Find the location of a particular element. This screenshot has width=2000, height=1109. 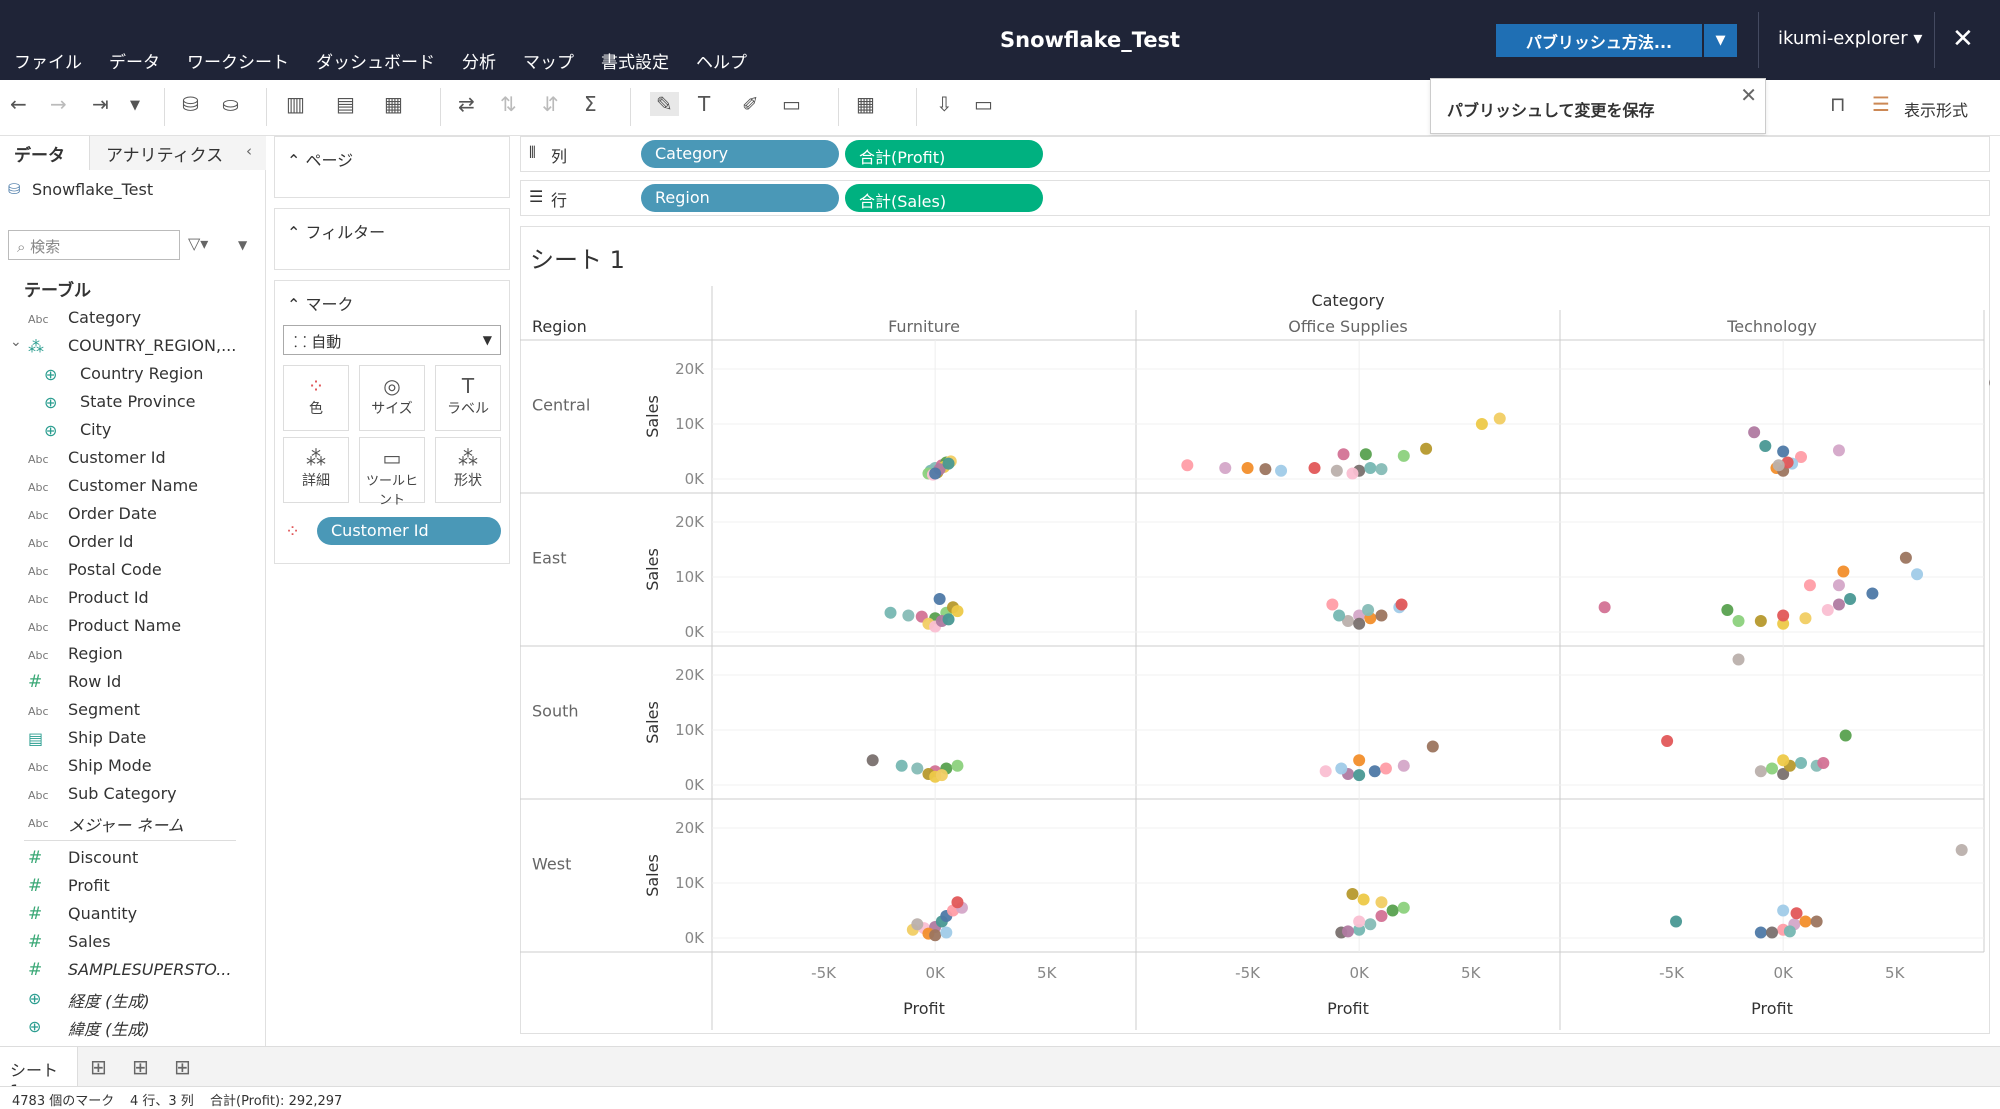

columns-pill-profit: 合計(Profit) is located at coordinates (944, 154).